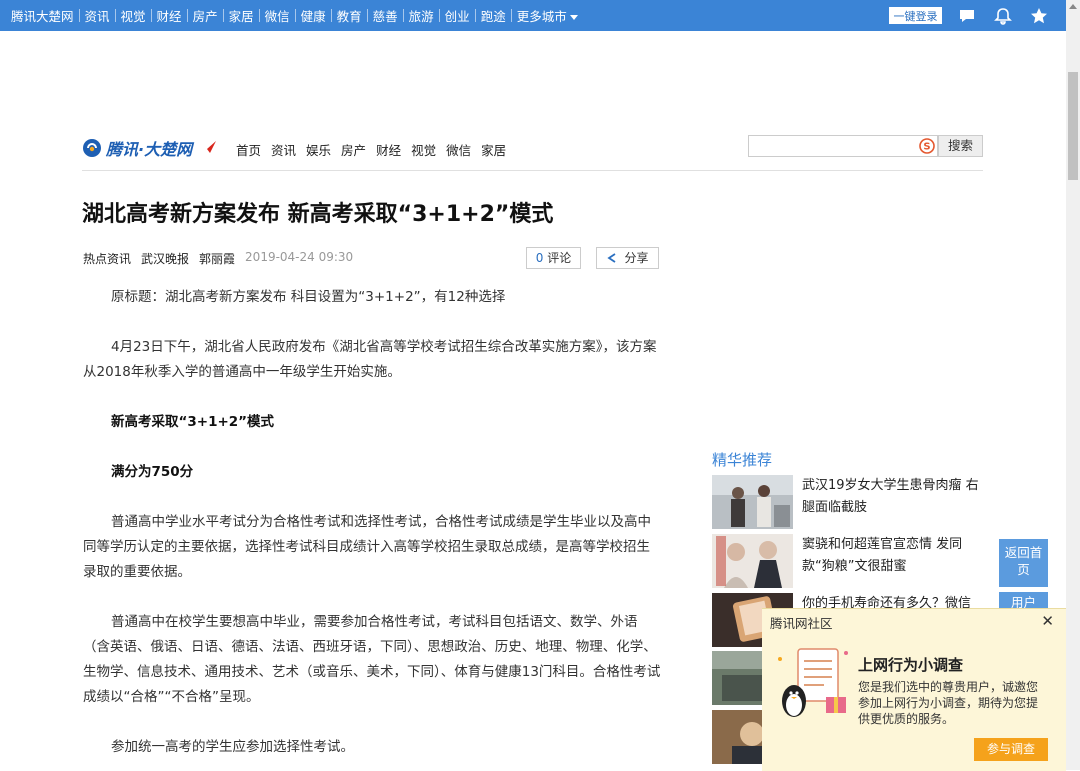 The width and height of the screenshot is (1080, 771). Describe the element at coordinates (308, 297) in the screenshot. I see `article-paragraph: 原标题：湖北高考新方案发布 科目设置为“3+1+2”，有12种选择` at that location.